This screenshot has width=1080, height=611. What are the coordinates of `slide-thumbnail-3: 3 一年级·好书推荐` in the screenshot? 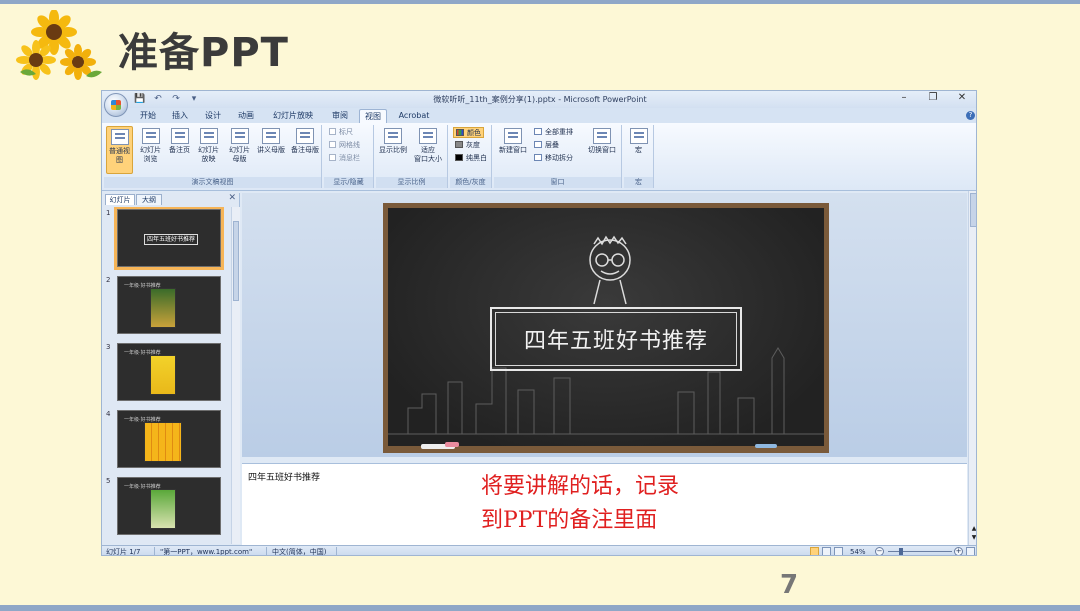 It's located at (167, 373).